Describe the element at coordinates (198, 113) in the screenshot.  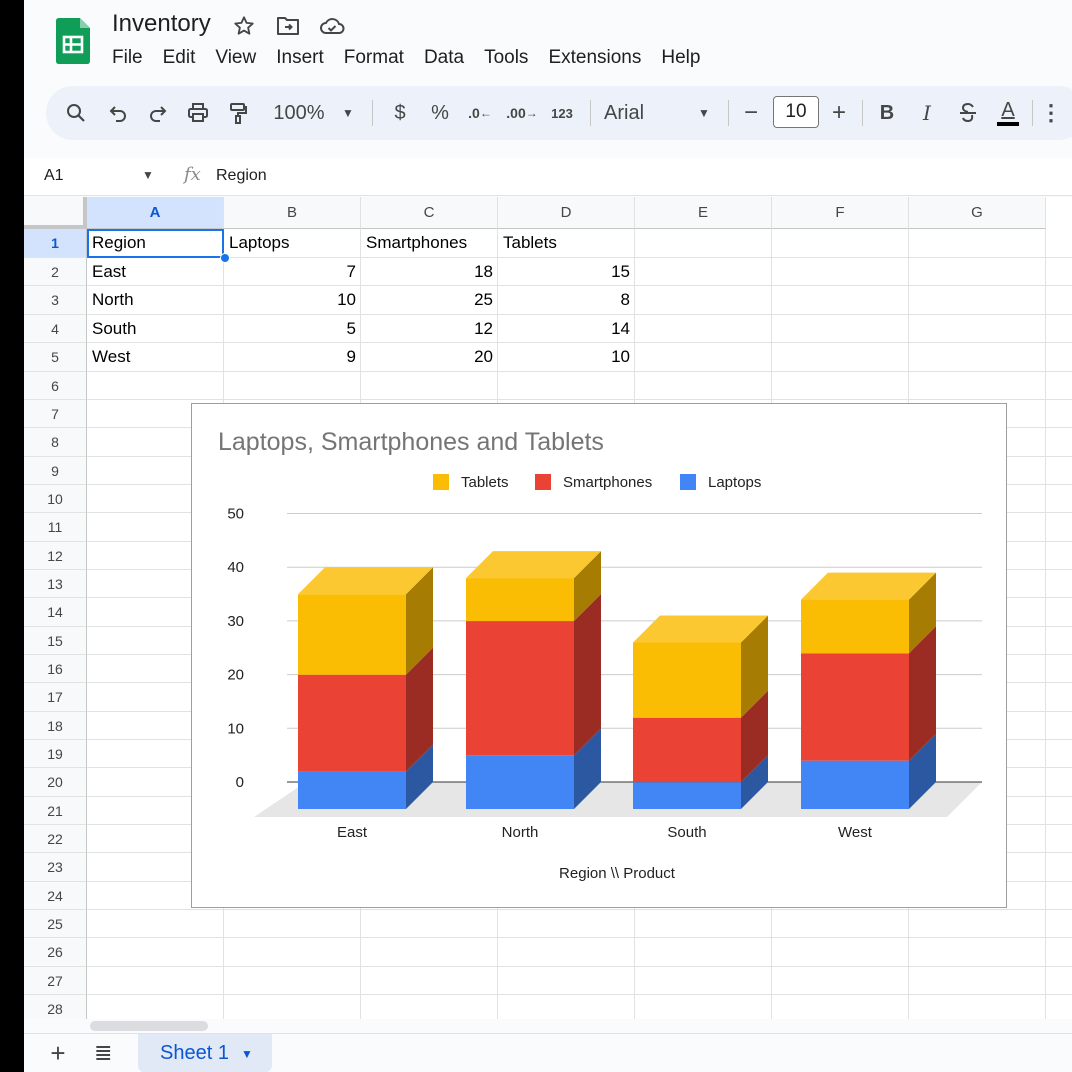
I see `print-icon` at that location.